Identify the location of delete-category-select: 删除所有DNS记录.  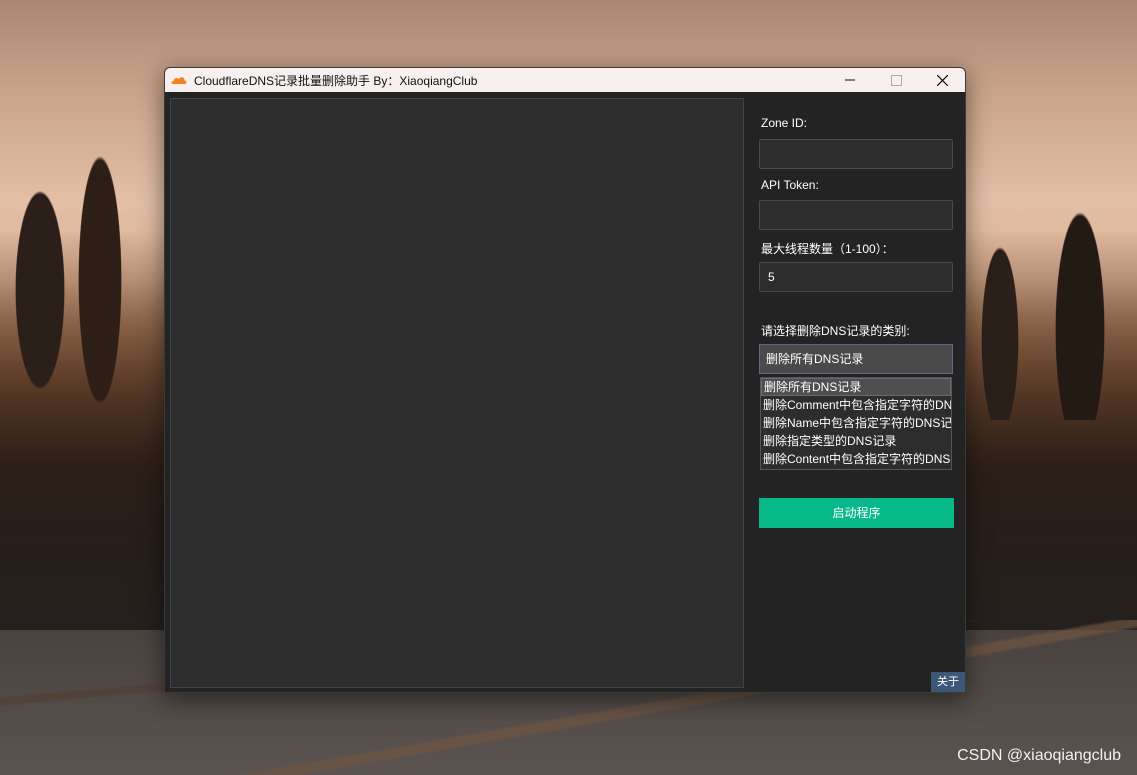
(856, 359).